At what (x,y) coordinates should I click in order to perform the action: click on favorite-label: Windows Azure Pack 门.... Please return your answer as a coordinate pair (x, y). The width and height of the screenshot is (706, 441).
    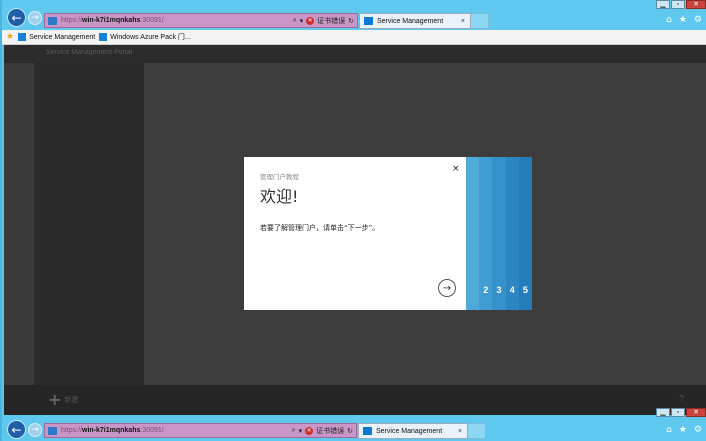
    Looking at the image, I should click on (150, 37).